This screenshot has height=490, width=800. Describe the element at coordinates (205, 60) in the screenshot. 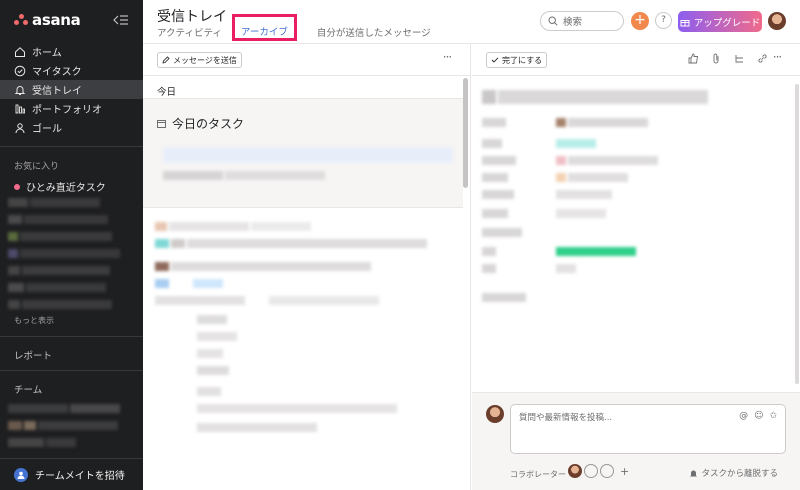

I see `send-message-label: メッセージを送信` at that location.